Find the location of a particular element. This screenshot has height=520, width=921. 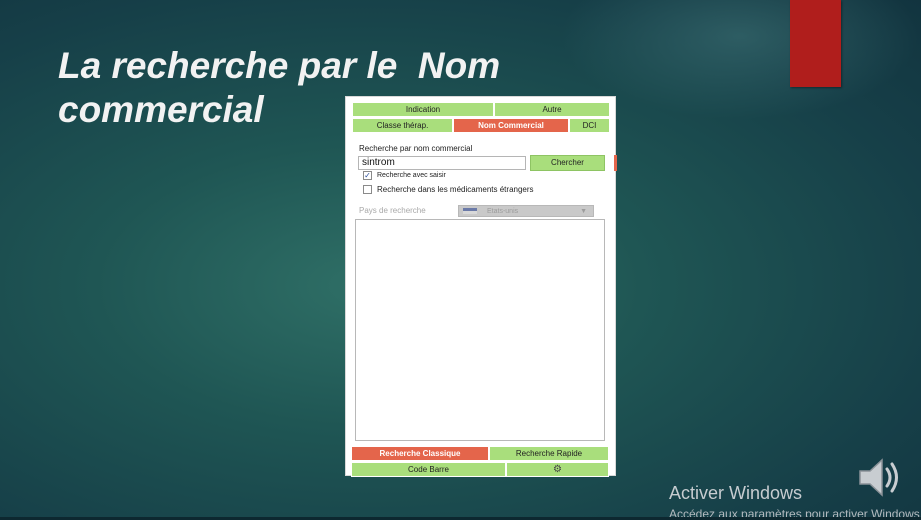

red-accent-tab is located at coordinates (815, 43).